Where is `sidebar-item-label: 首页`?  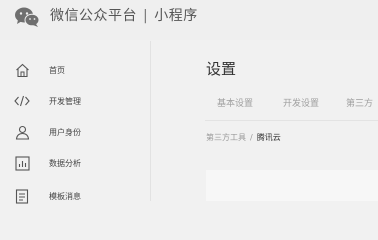 sidebar-item-label: 首页 is located at coordinates (57, 70).